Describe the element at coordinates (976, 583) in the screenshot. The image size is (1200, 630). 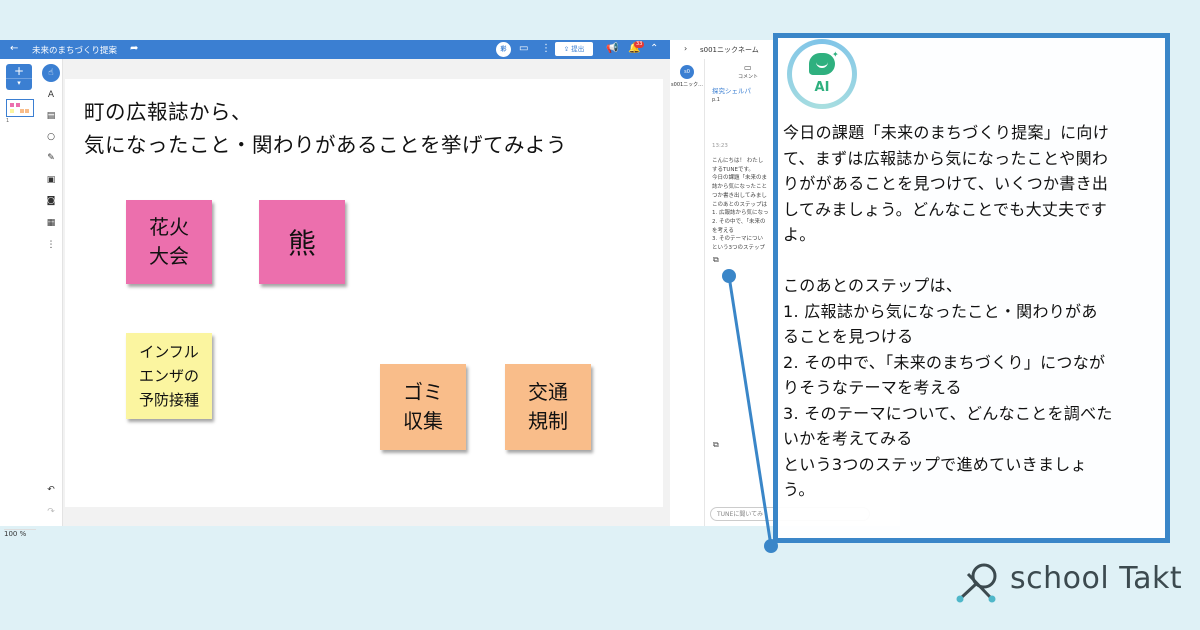
I see `logo-mark-icon` at that location.